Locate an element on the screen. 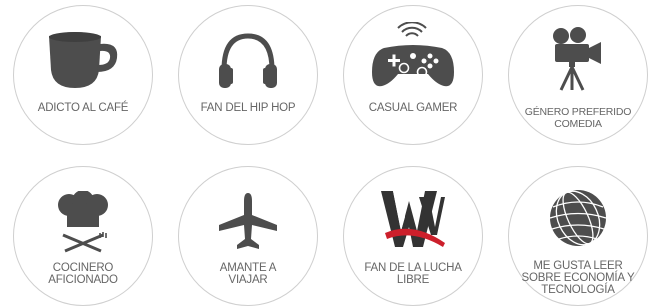 This screenshot has height=308, width=661. badge-label: AMANTE A VIAJAR is located at coordinates (248, 274).